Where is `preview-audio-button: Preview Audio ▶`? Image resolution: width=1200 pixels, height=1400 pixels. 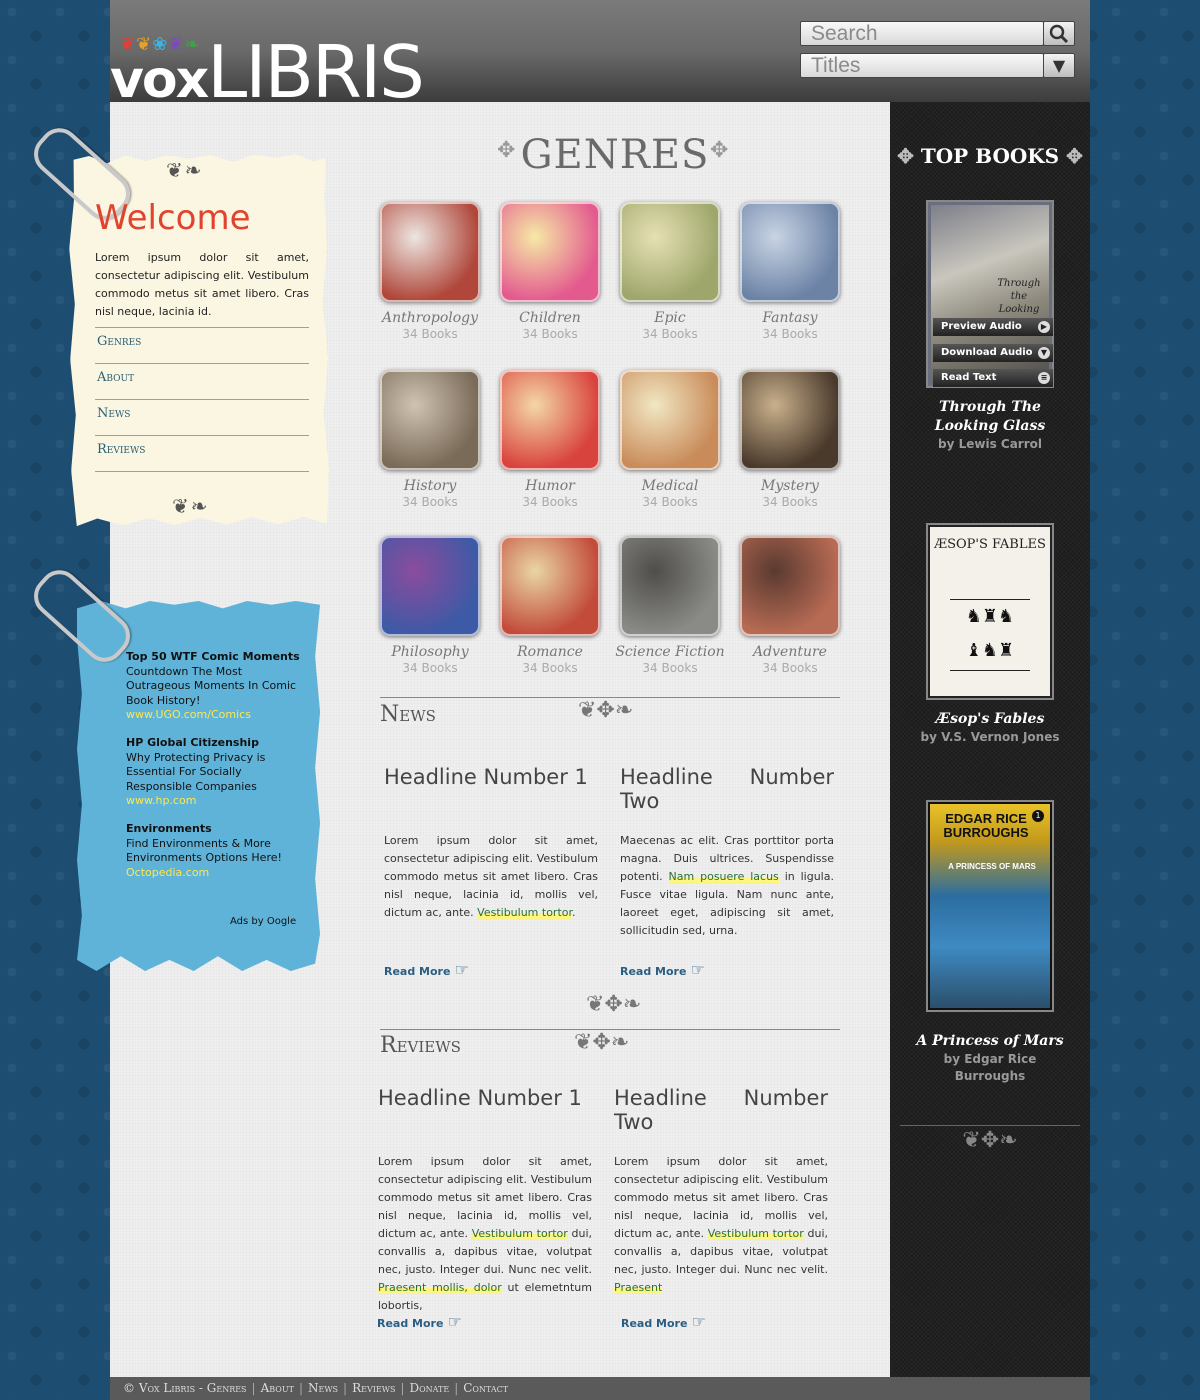 preview-audio-button: Preview Audio ▶ is located at coordinates (993, 327).